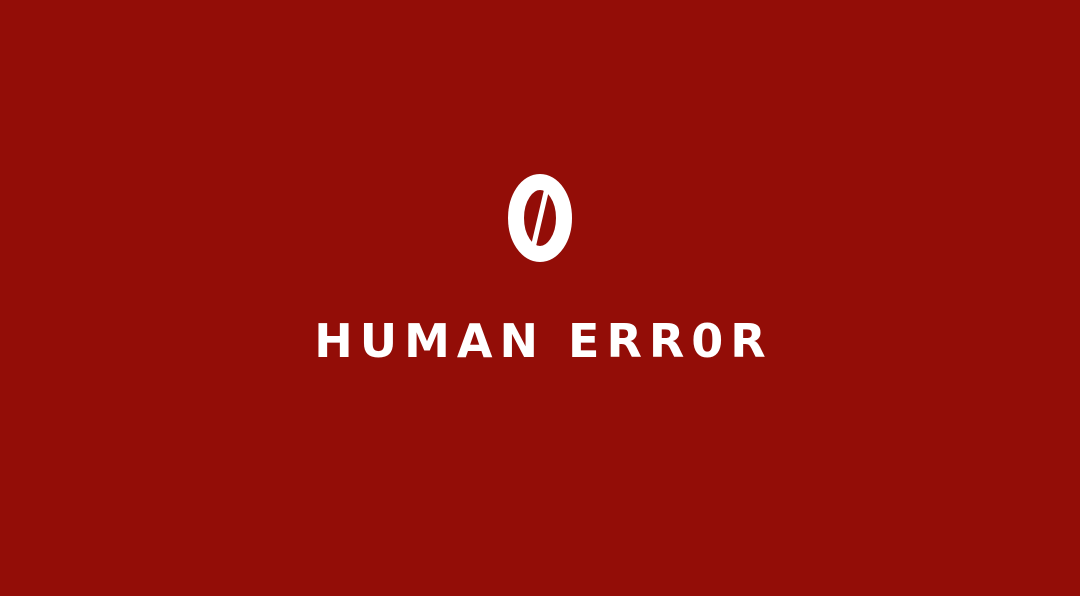  I want to click on headline-text: HUMAN ERR0R, so click(543, 341).